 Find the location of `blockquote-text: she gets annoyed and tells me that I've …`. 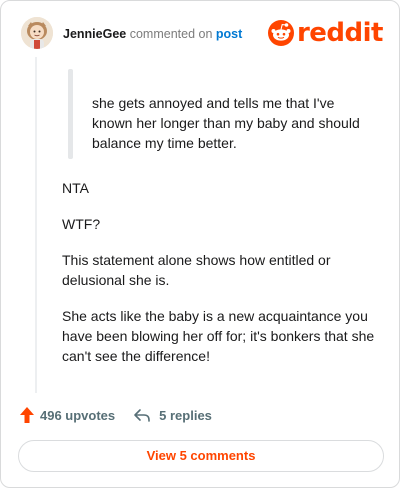

blockquote-text: she gets annoyed and tells me that I've … is located at coordinates (226, 123).